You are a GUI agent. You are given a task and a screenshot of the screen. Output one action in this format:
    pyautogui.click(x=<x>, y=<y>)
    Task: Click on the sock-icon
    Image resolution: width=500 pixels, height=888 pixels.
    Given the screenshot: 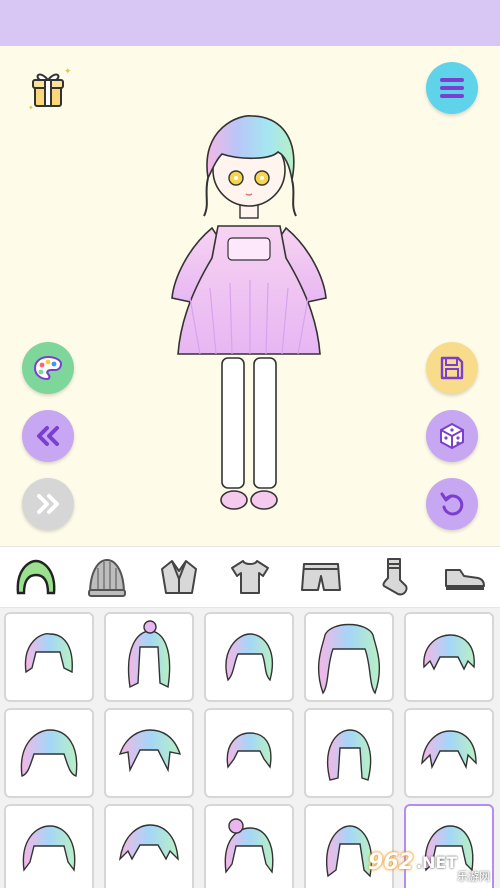 What is the action you would take?
    pyautogui.click(x=395, y=577)
    